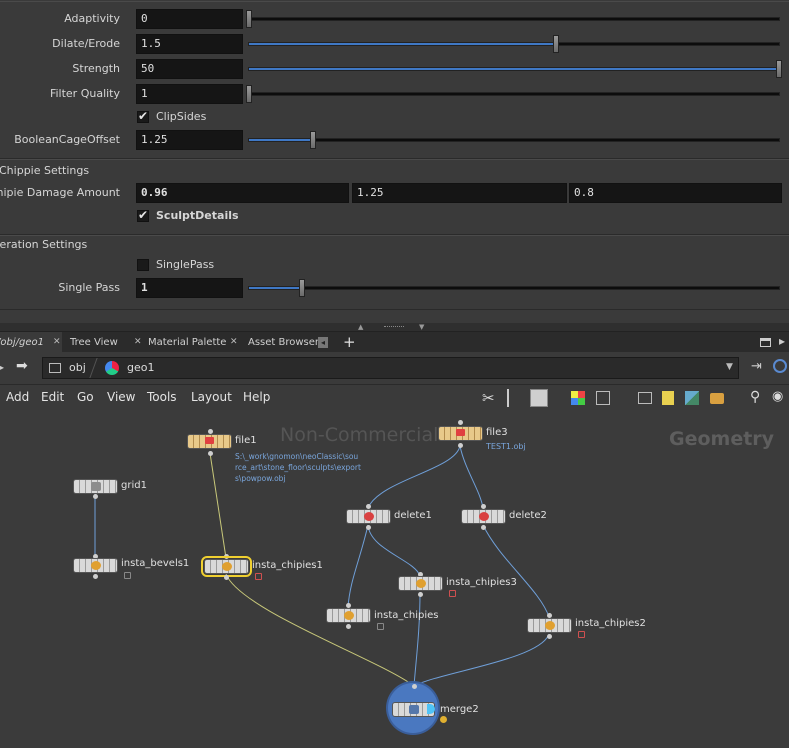  What do you see at coordinates (514, 140) in the screenshot?
I see `boolean-cage-offset-slider` at bounding box center [514, 140].